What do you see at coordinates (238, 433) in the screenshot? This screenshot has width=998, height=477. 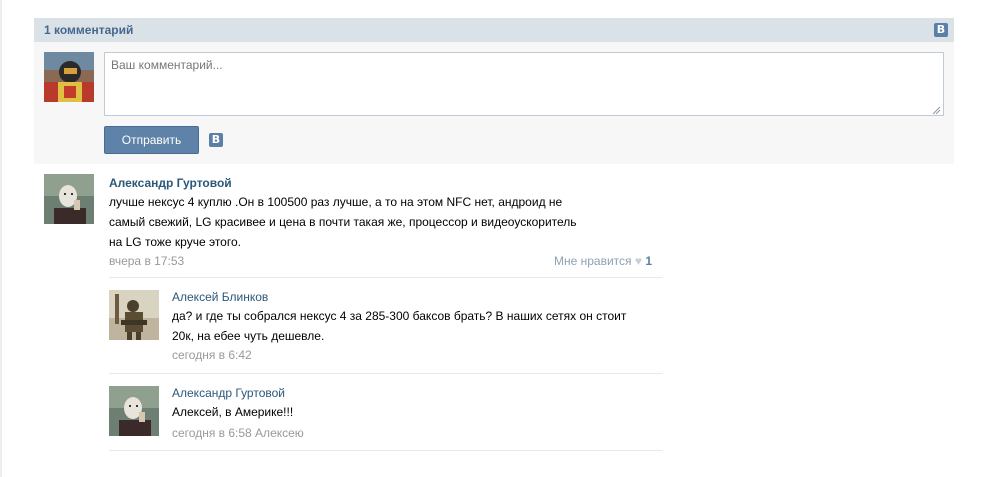 I see `reply-timestamp: сегодня в 6:58 Алексею` at bounding box center [238, 433].